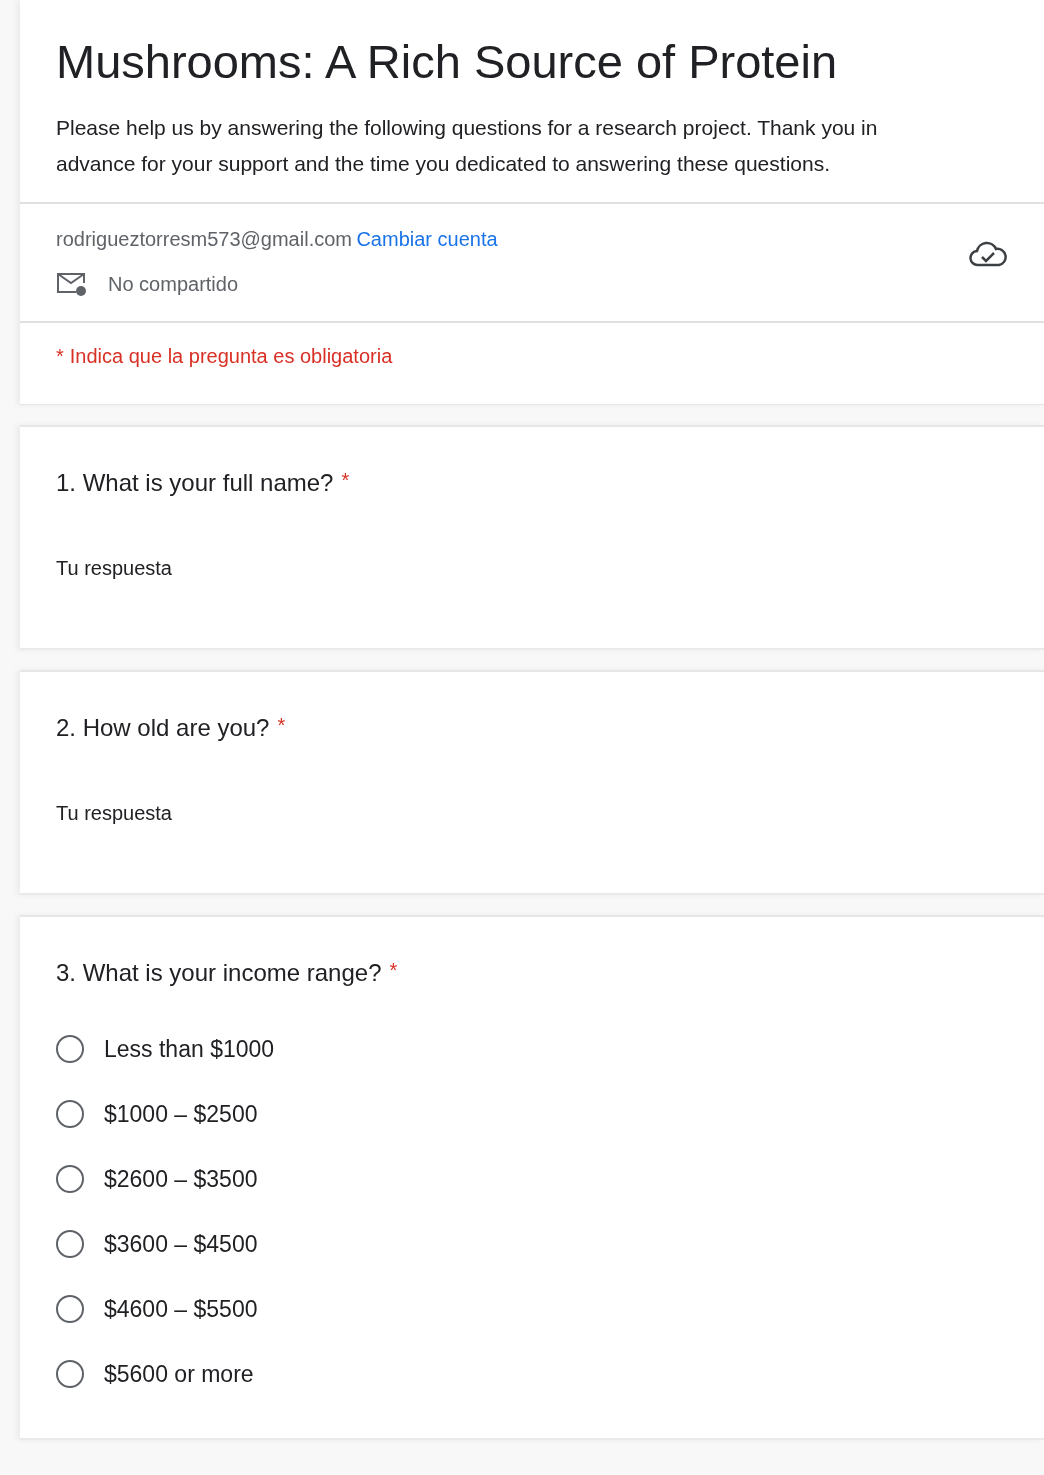 The image size is (1044, 1475). Describe the element at coordinates (427, 239) in the screenshot. I see `switch-account-link: Cambiar cuenta` at that location.